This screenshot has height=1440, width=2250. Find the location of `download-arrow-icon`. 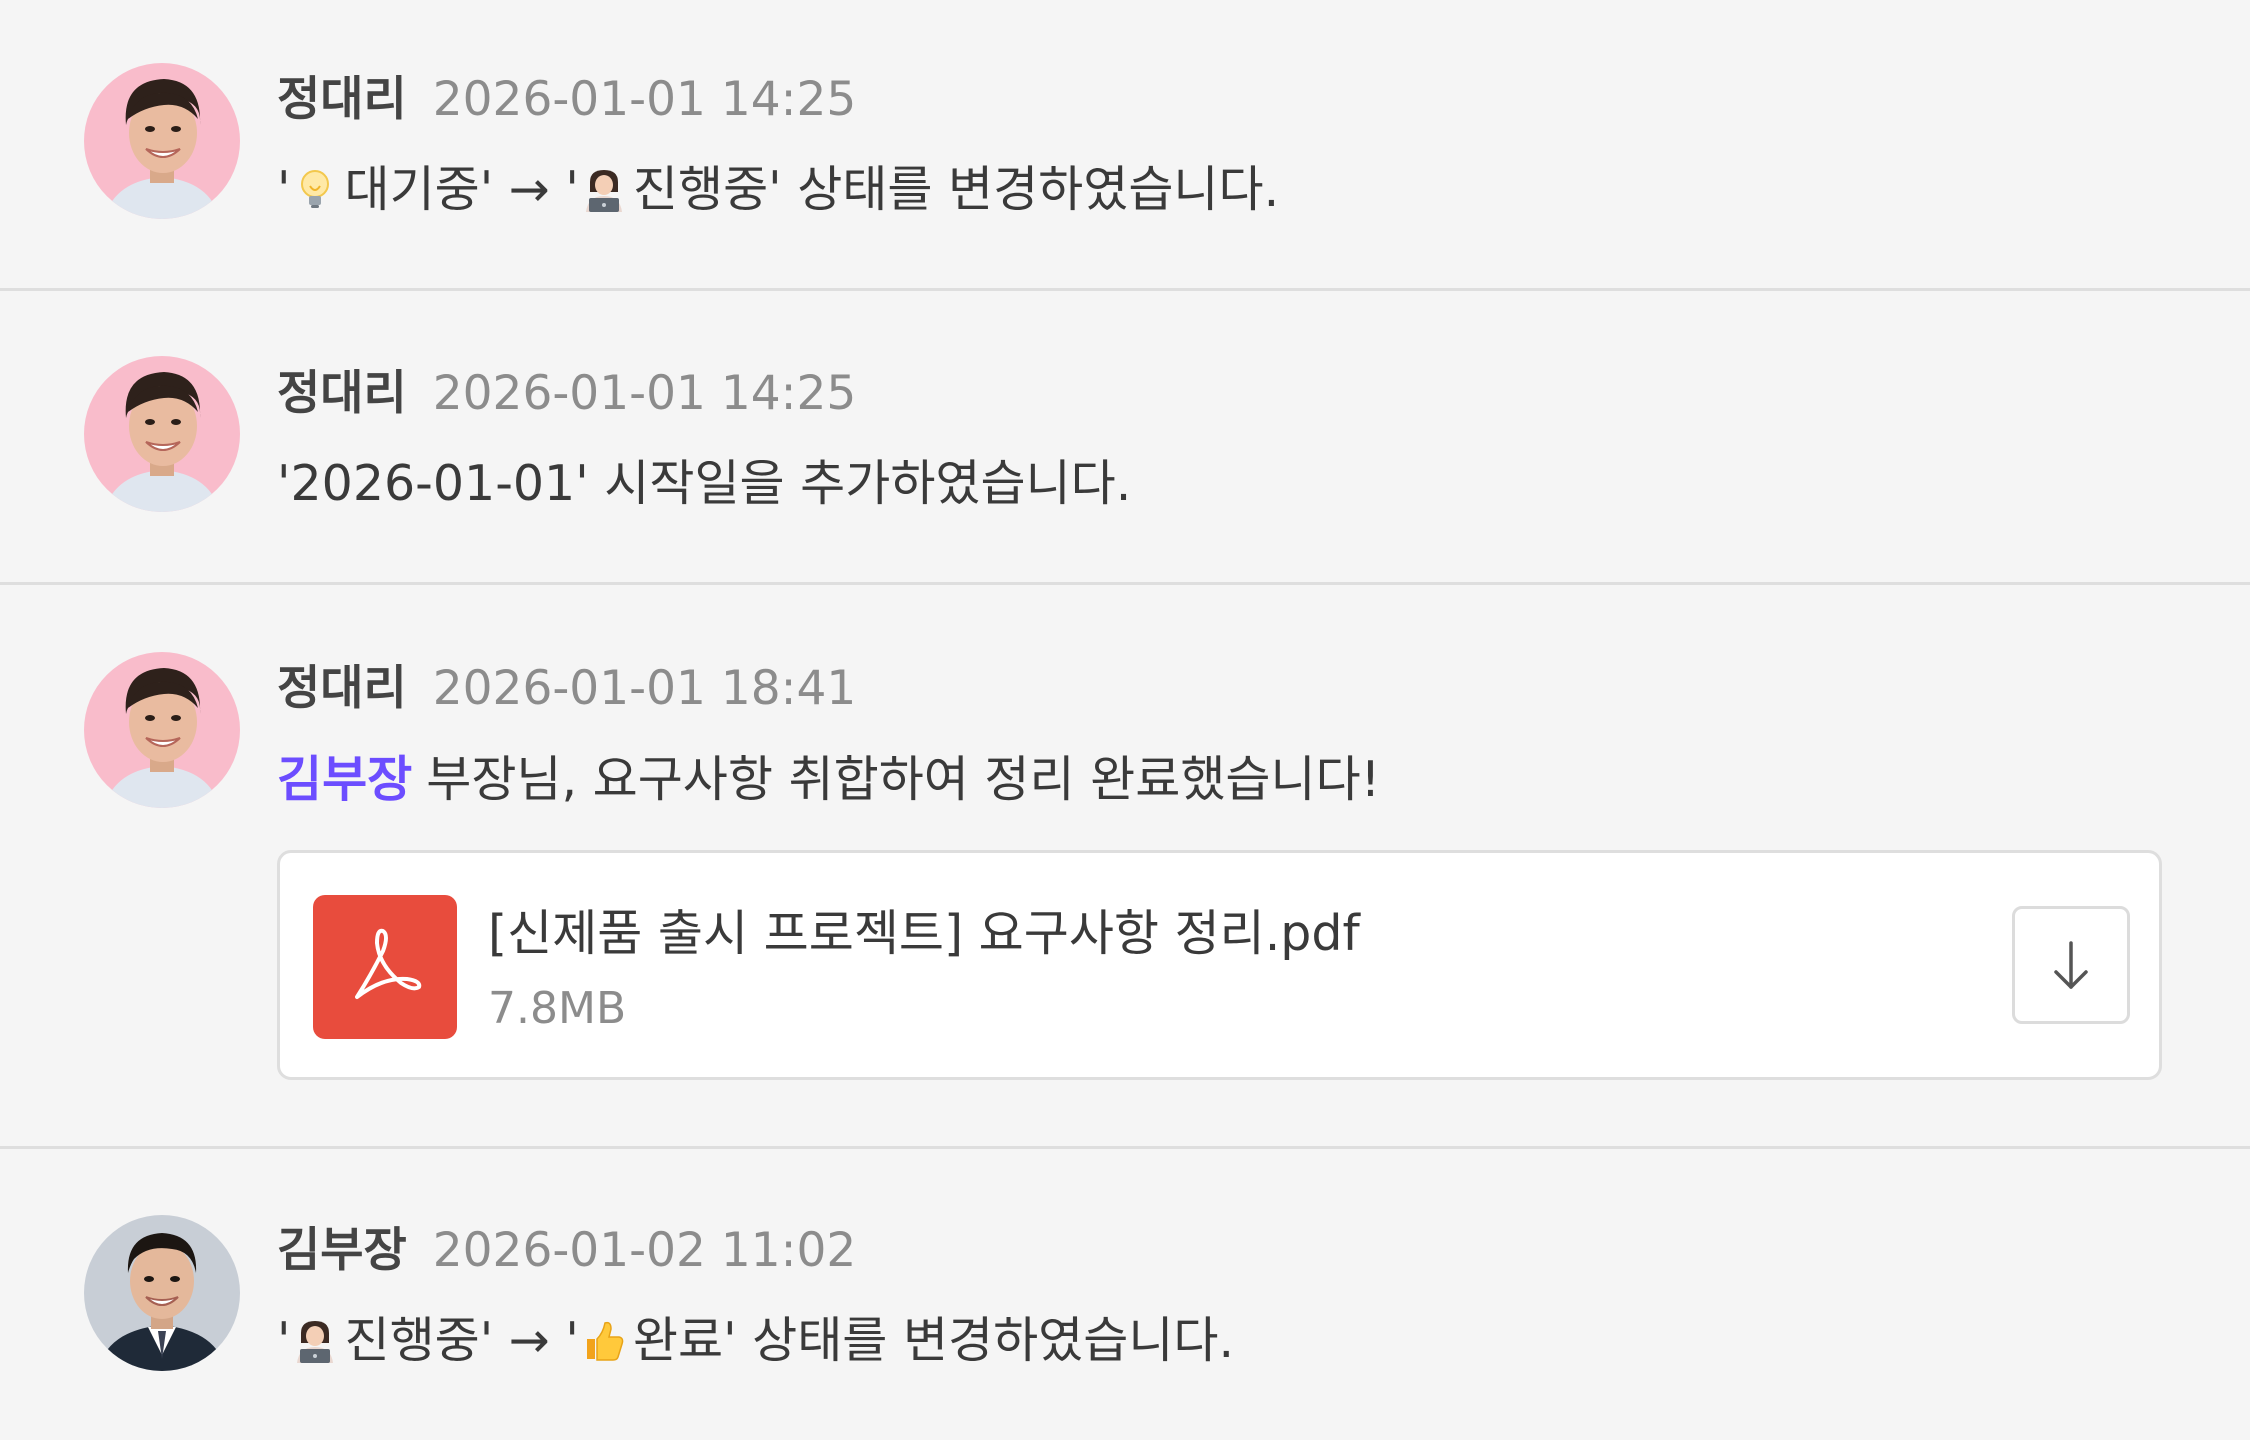

download-arrow-icon is located at coordinates (2071, 965).